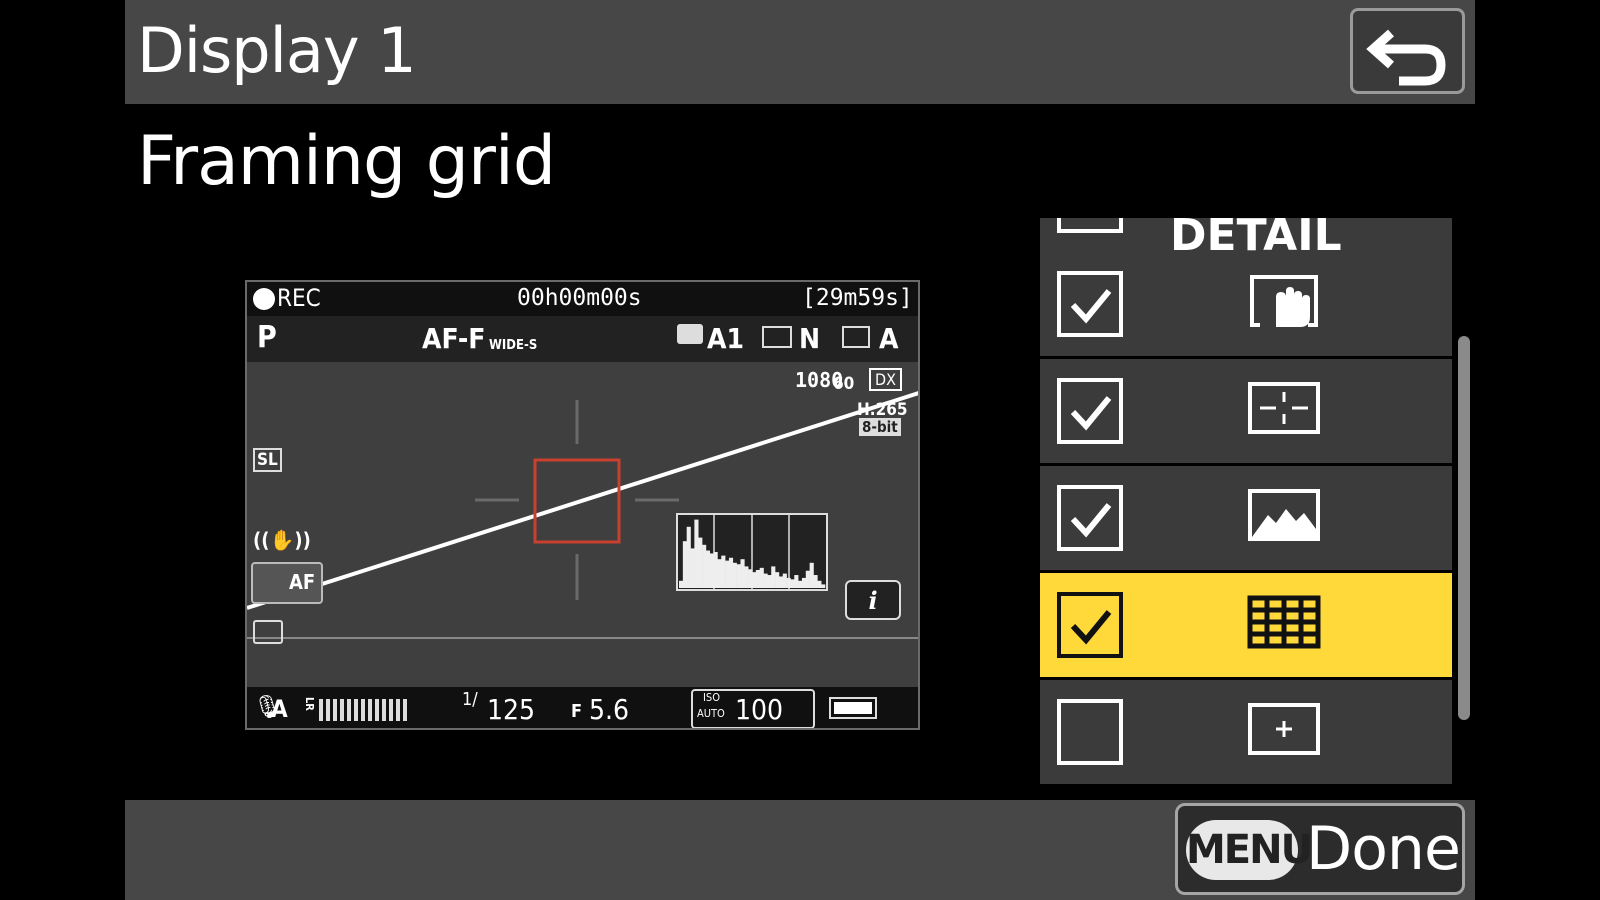 The width and height of the screenshot is (1600, 900). I want to click on back-button, so click(1407, 51).